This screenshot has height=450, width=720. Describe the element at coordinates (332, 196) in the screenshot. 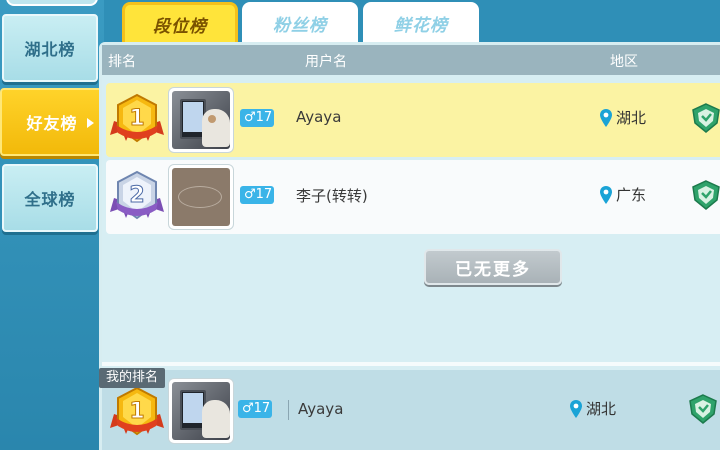

I see `username: 李子(转转)` at that location.